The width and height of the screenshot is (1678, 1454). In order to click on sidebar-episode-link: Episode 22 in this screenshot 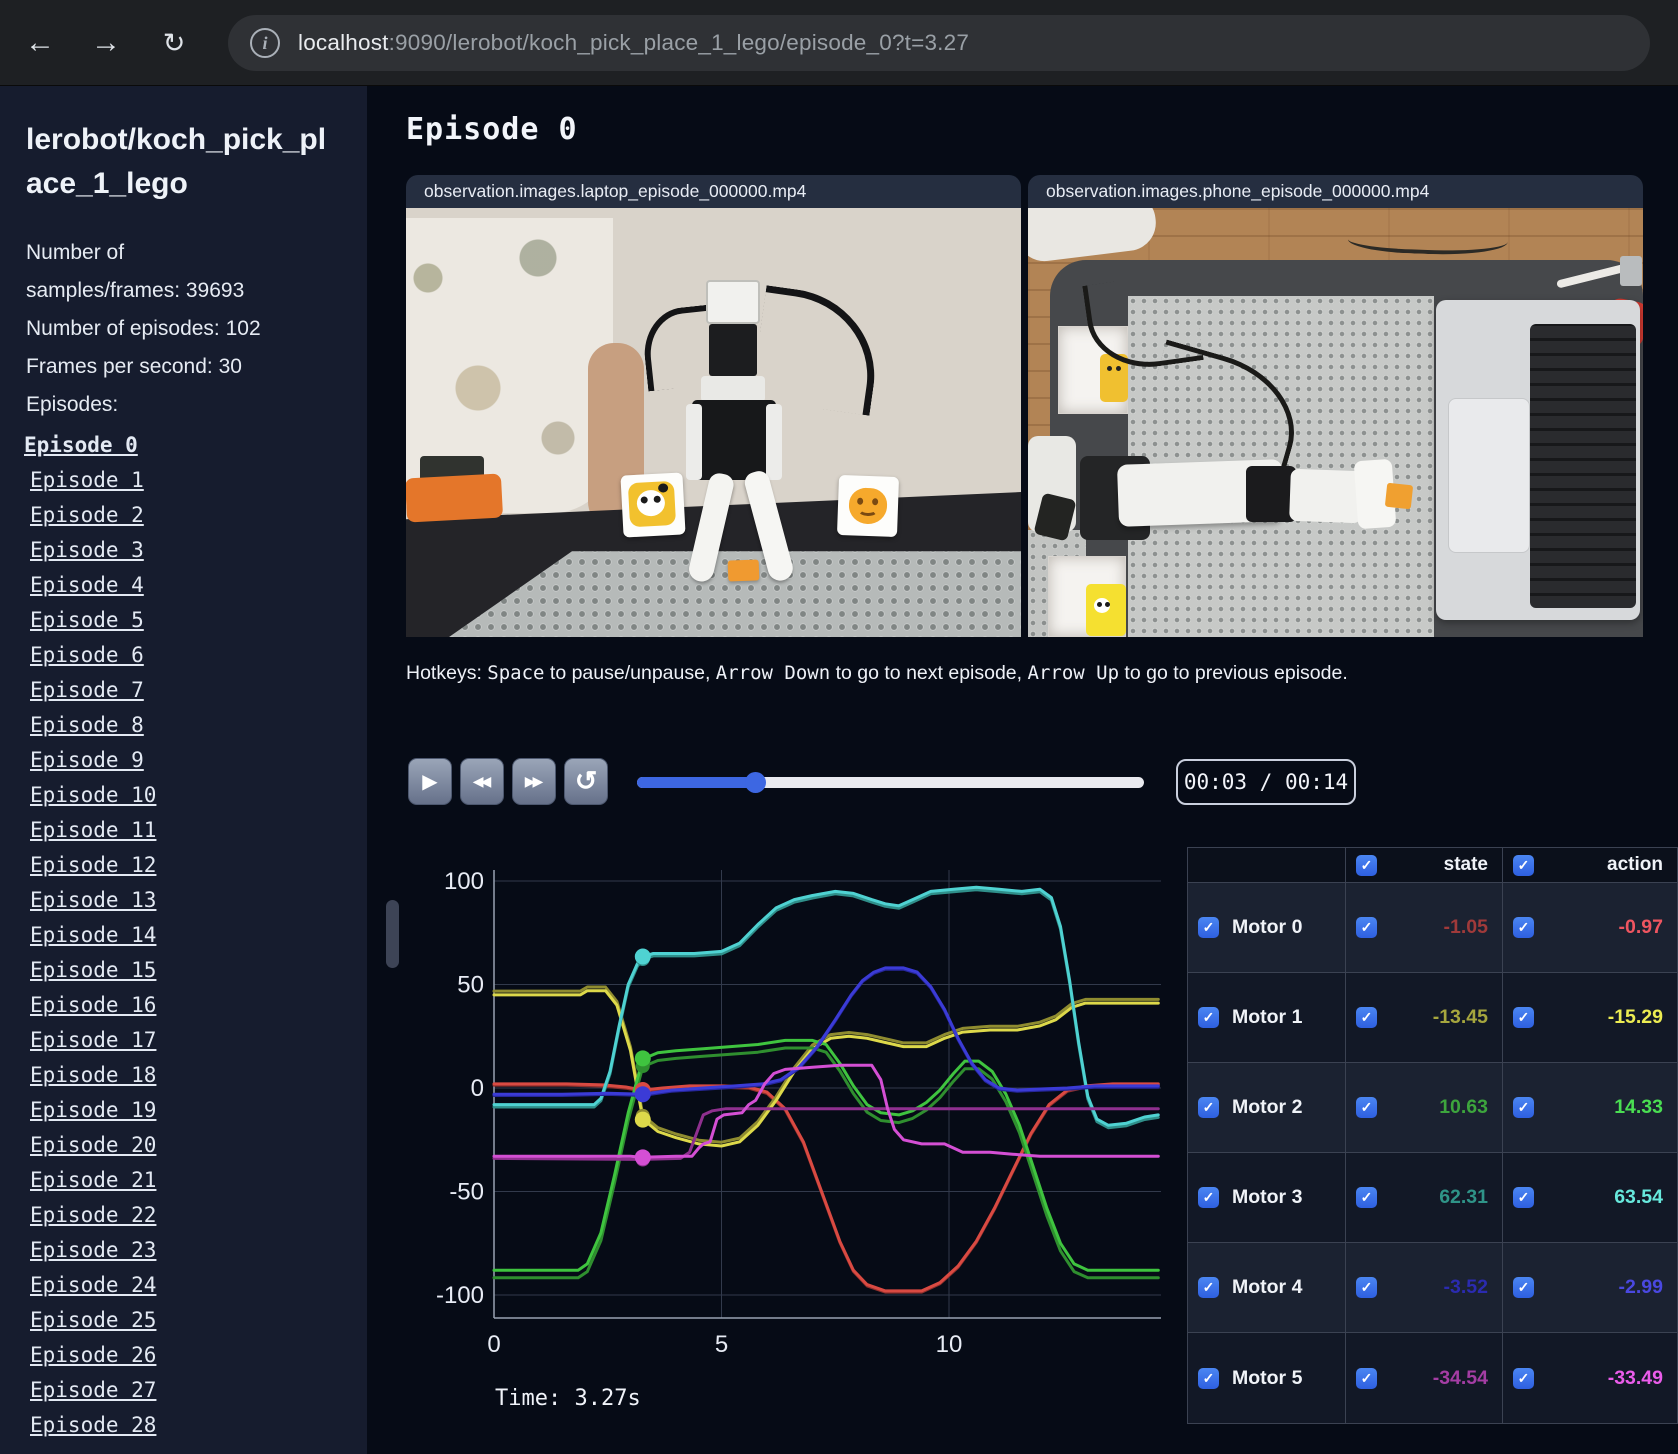, I will do `click(198, 1215)`.